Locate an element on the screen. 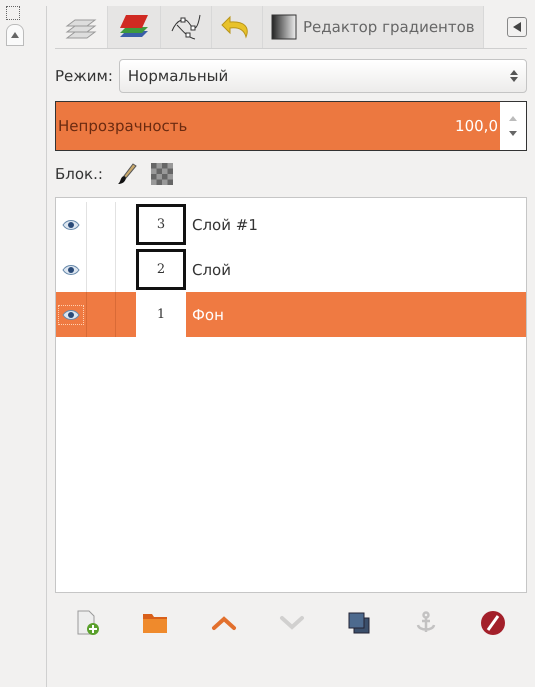  mode-dropdown: Нормальный is located at coordinates (322, 76).